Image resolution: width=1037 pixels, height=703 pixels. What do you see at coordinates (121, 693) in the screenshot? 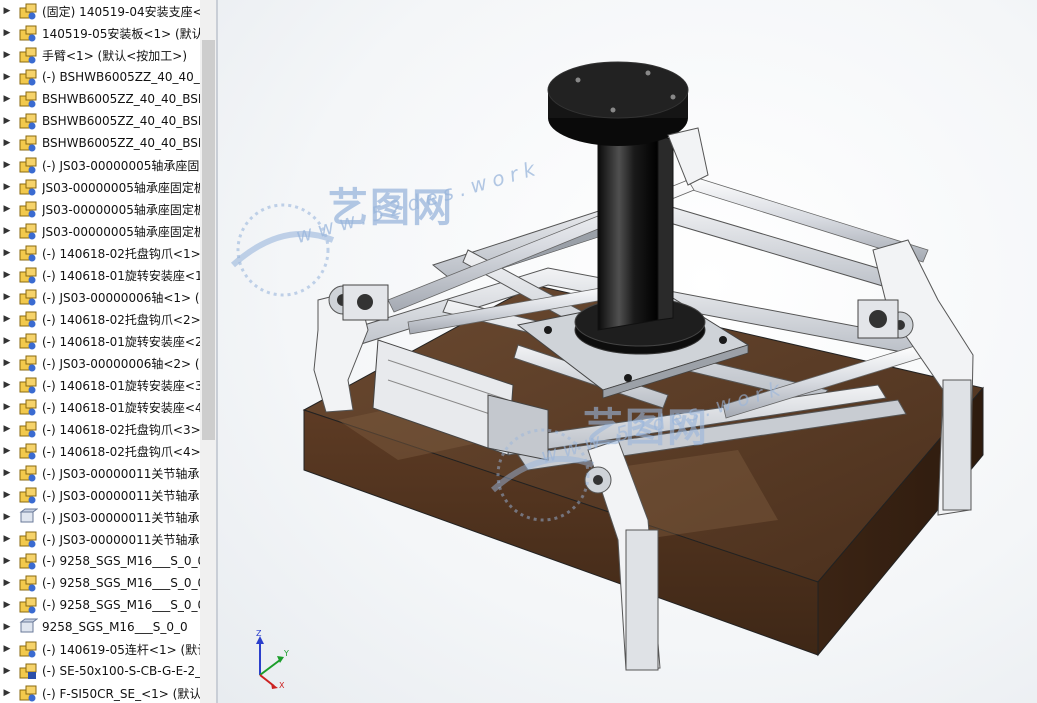
I see `tree-item-label: (-) F-SI50CR_SE_<1> (默认)` at bounding box center [121, 693].